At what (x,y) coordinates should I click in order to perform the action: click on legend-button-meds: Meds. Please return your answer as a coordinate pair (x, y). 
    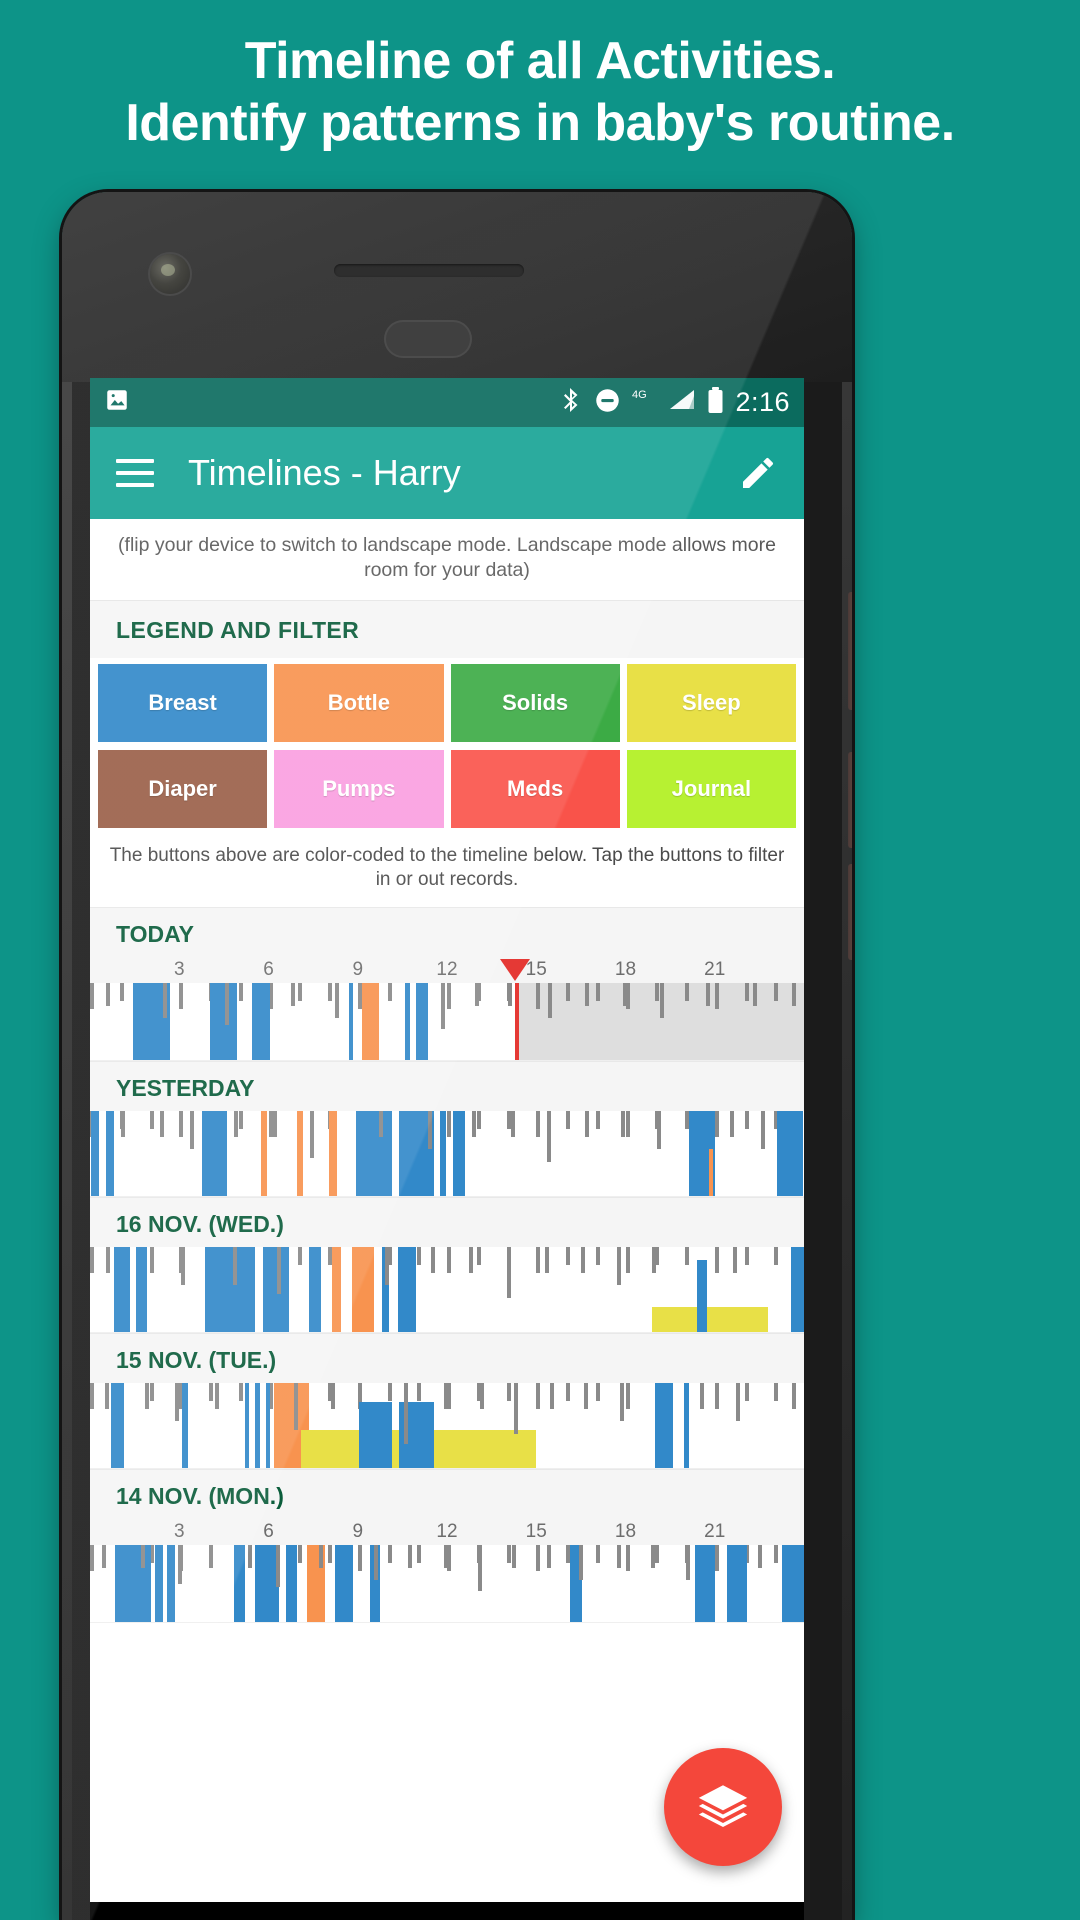
    Looking at the image, I should click on (535, 788).